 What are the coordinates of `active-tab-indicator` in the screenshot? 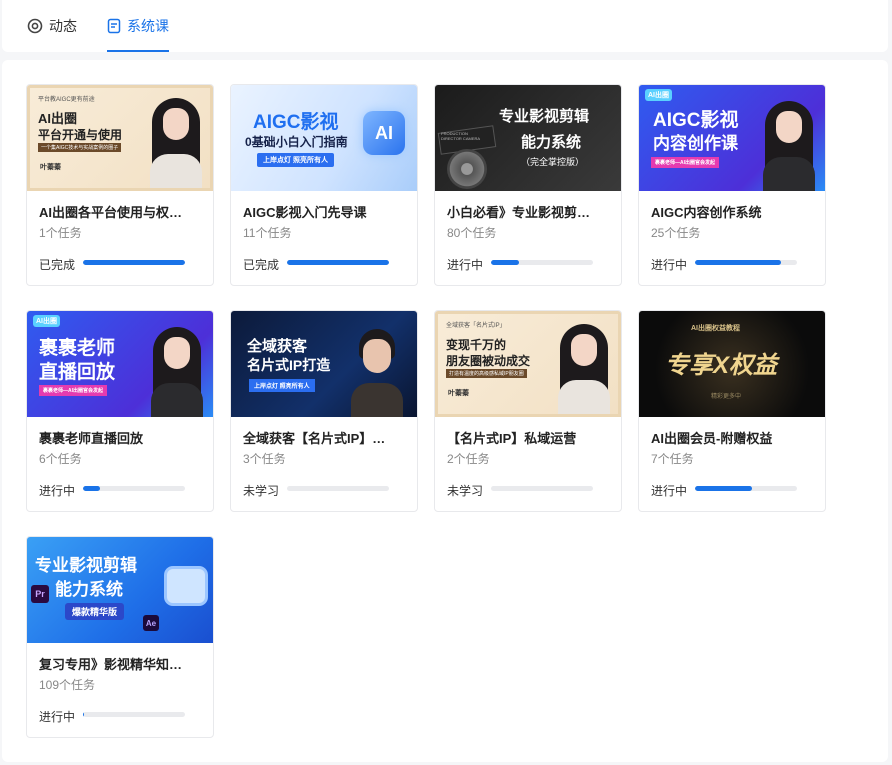 It's located at (138, 51).